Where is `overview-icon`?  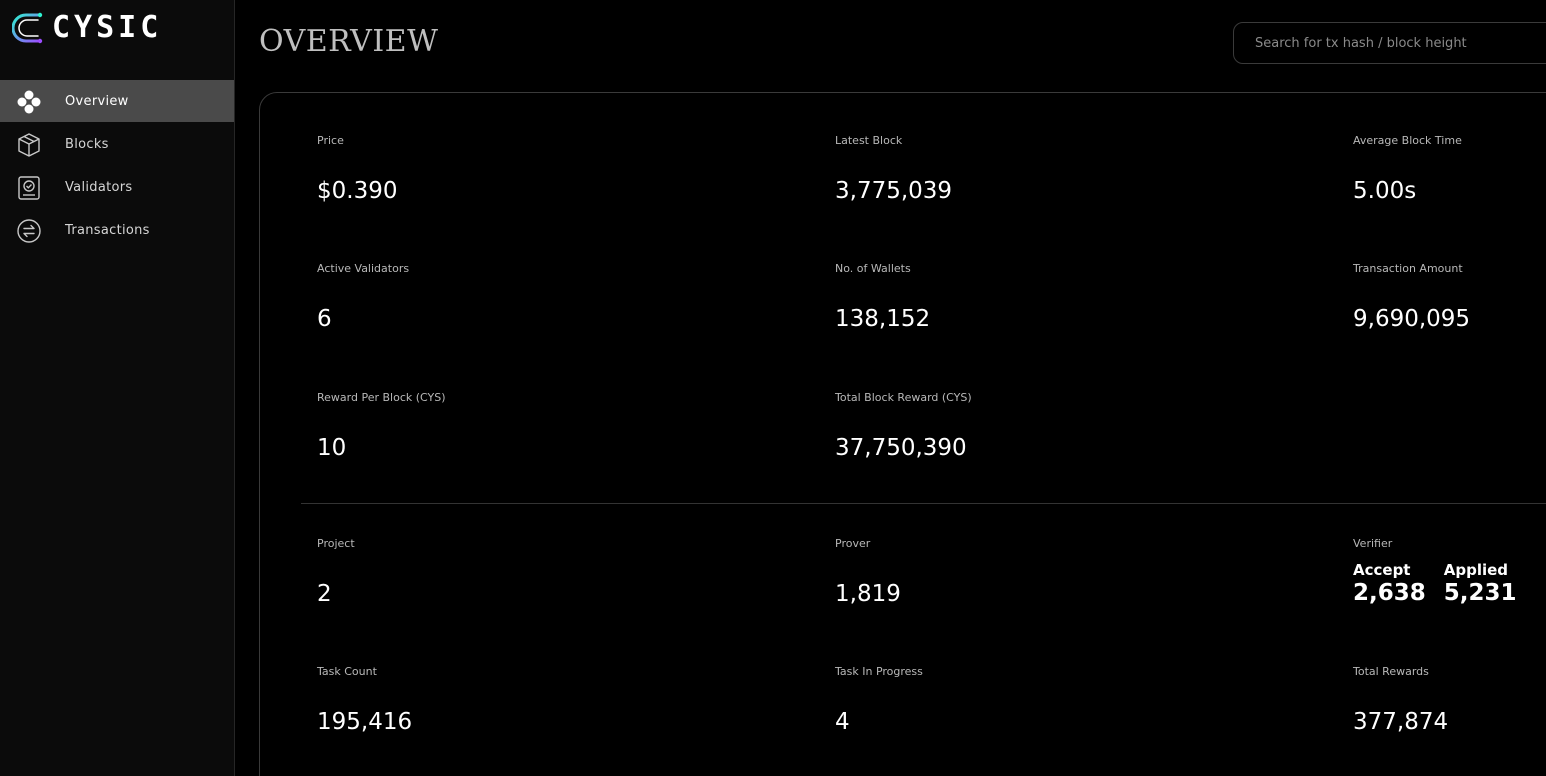 overview-icon is located at coordinates (29, 102).